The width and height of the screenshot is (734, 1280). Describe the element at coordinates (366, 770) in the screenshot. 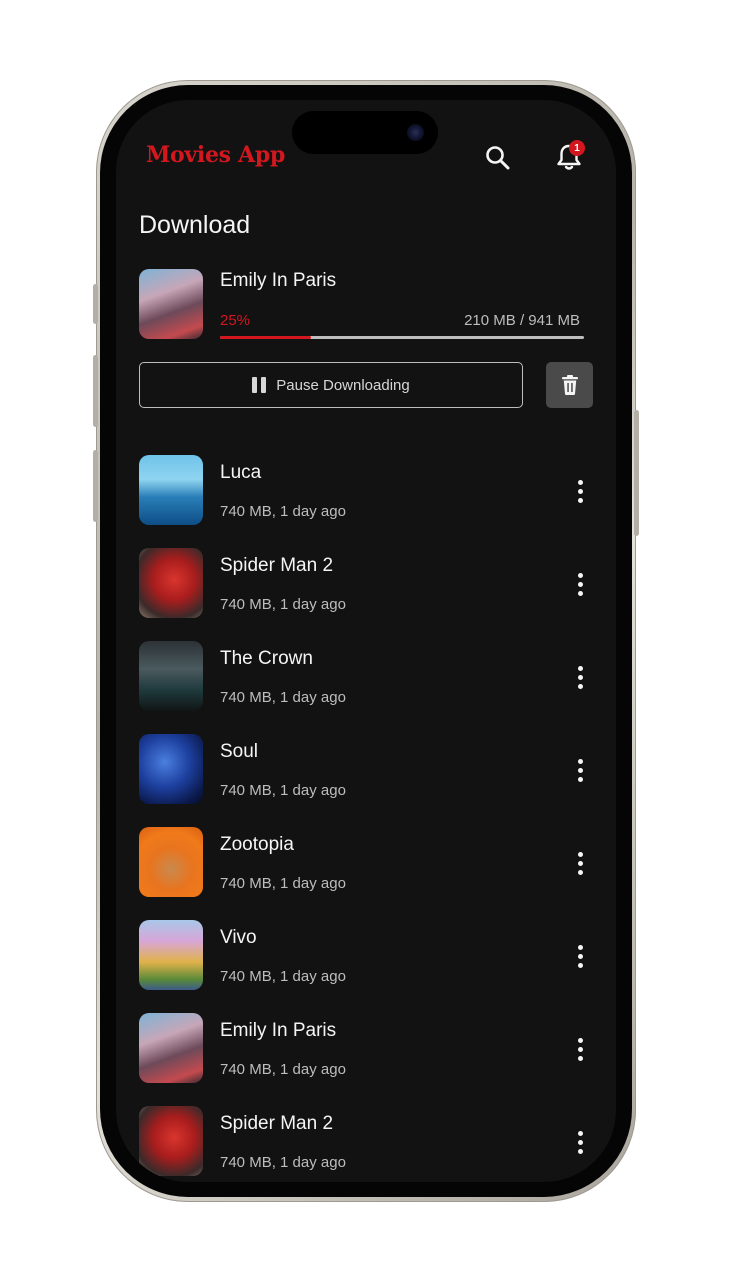

I see `list-item: Soul 740 MB, 1 day ago` at that location.